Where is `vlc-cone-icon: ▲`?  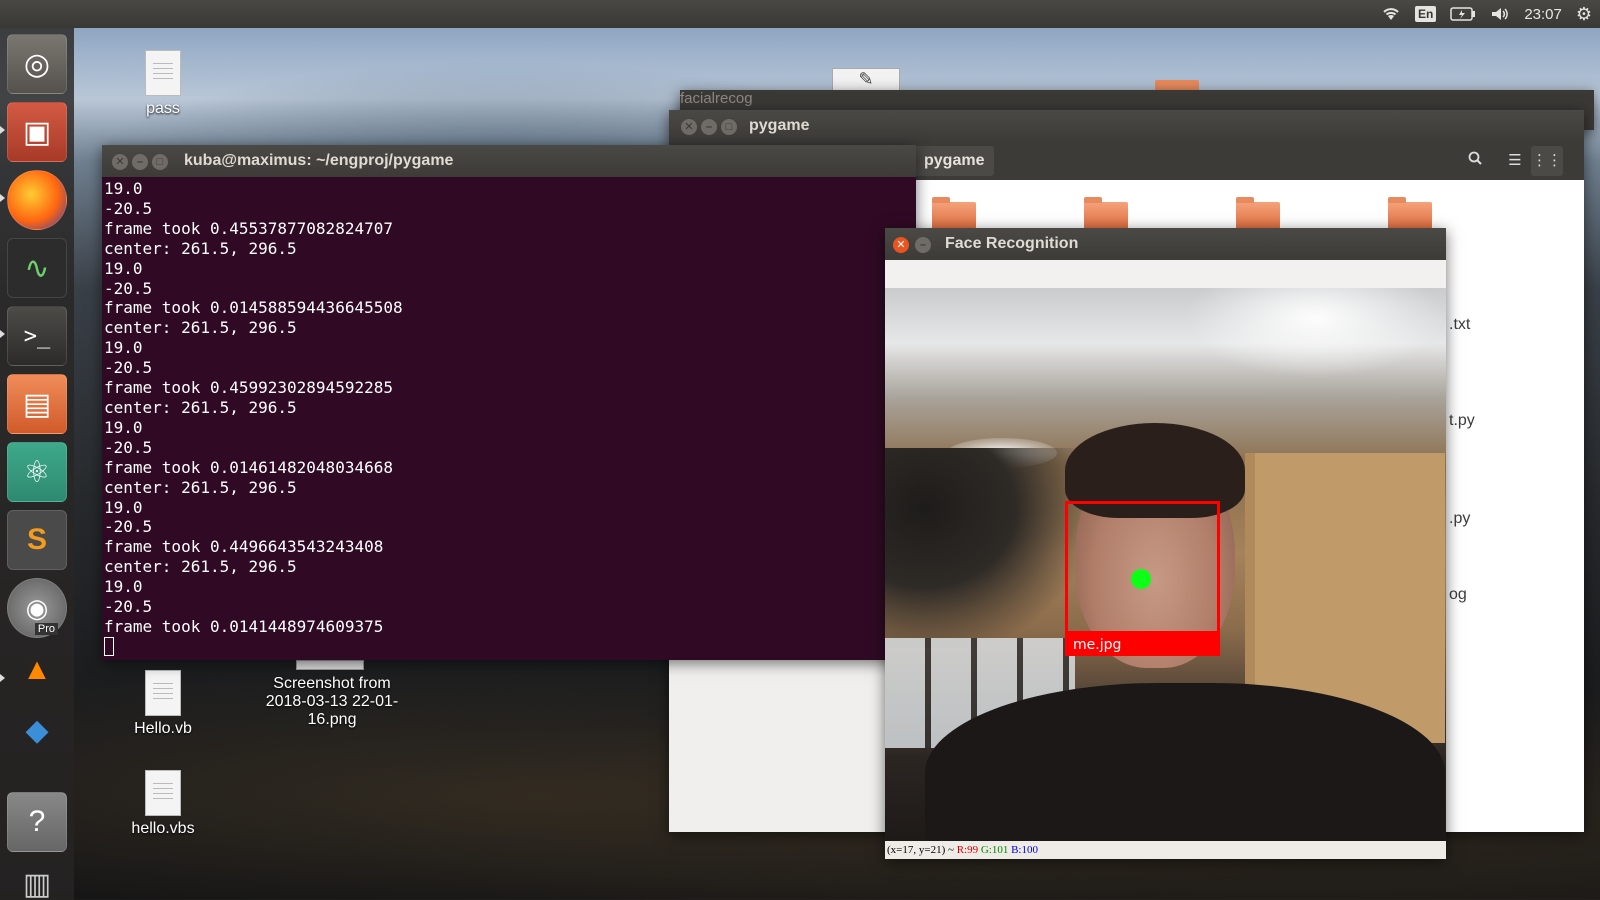 vlc-cone-icon: ▲ is located at coordinates (37, 669).